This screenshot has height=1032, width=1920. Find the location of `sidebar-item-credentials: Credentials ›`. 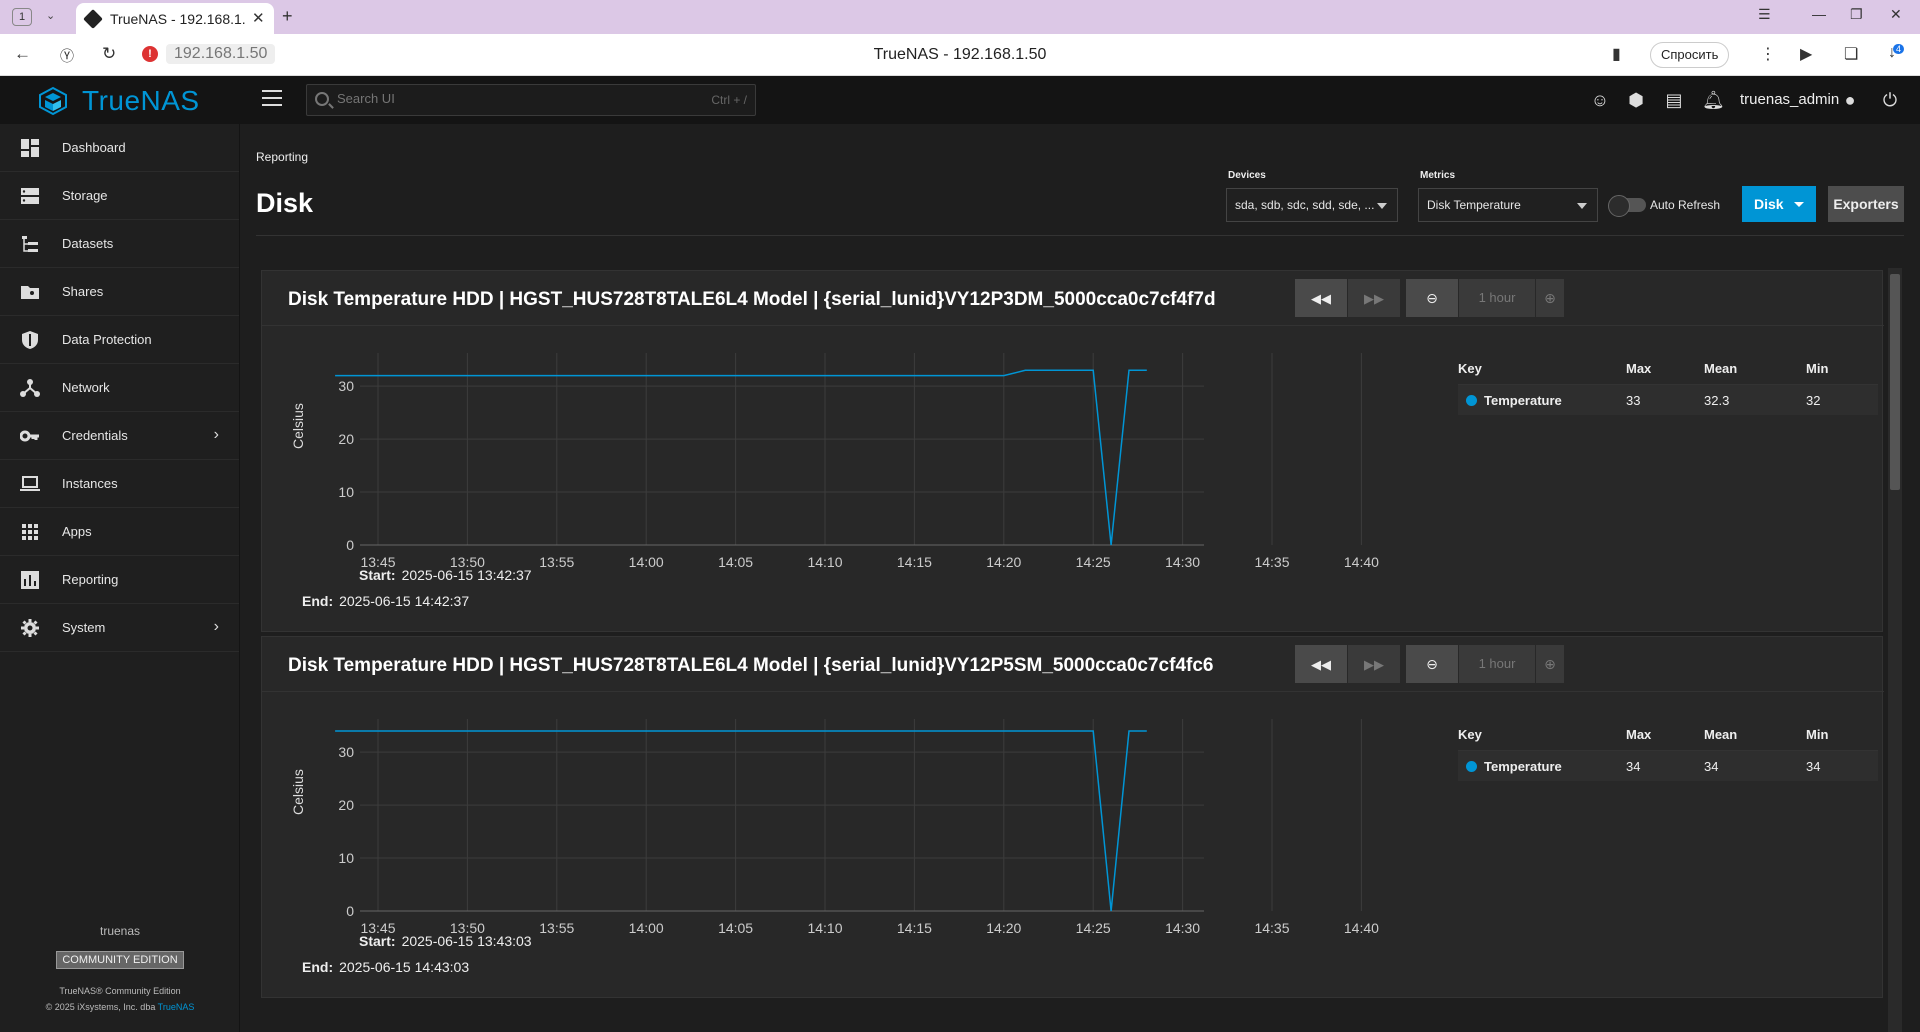

sidebar-item-credentials: Credentials › is located at coordinates (119, 436).